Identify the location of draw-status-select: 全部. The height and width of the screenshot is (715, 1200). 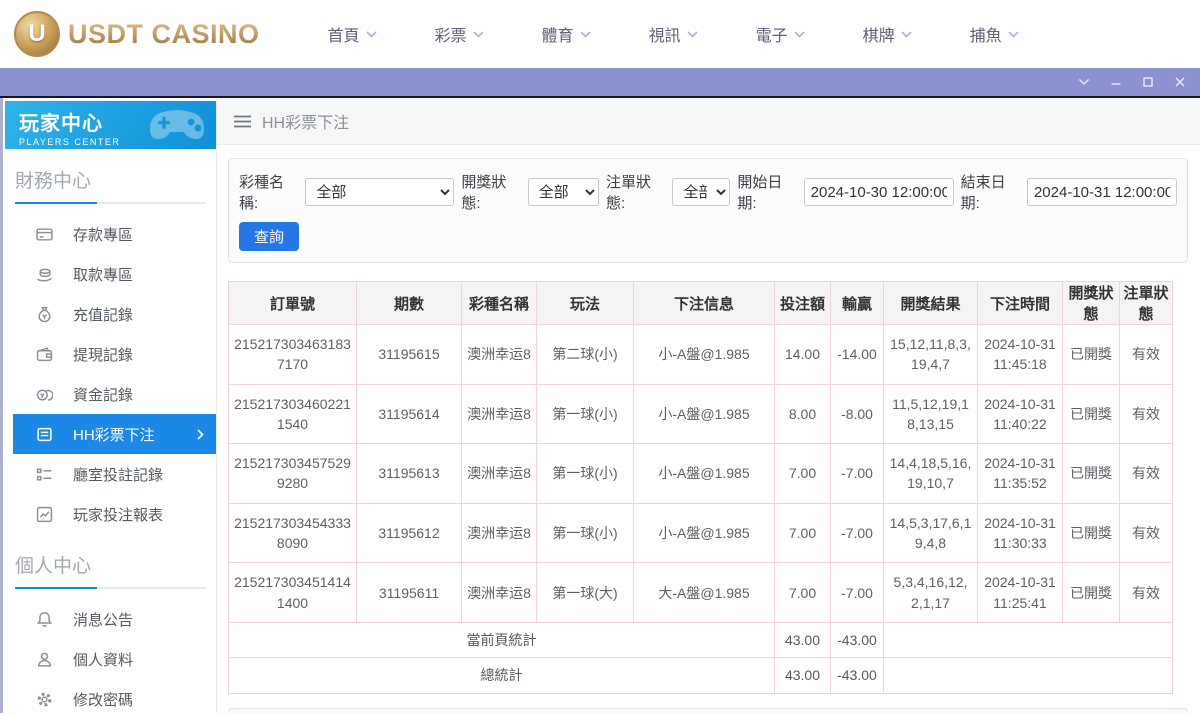
(563, 192).